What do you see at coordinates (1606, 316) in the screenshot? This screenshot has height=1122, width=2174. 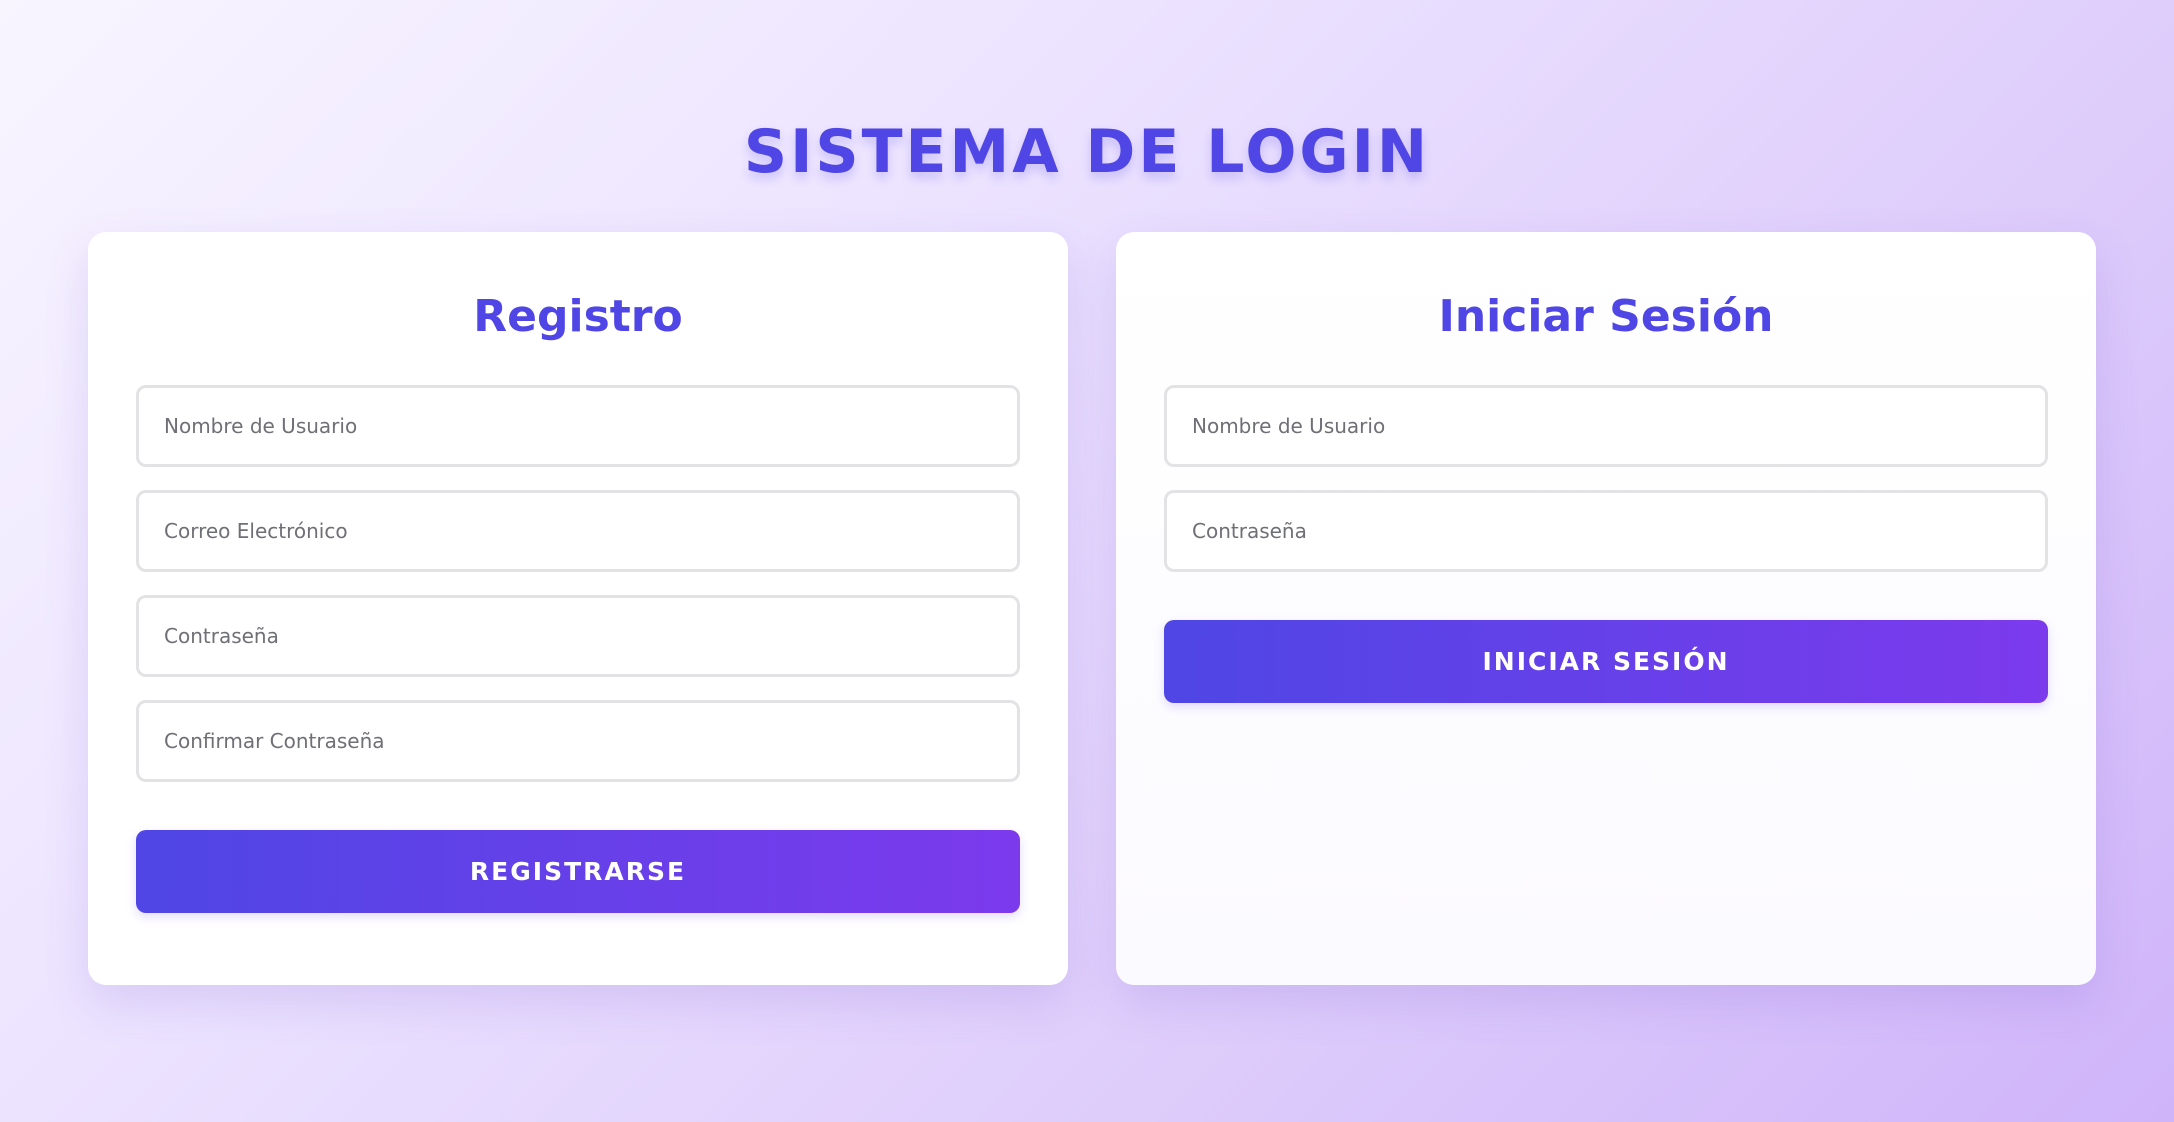 I see `login-title: Iniciar Sesión` at bounding box center [1606, 316].